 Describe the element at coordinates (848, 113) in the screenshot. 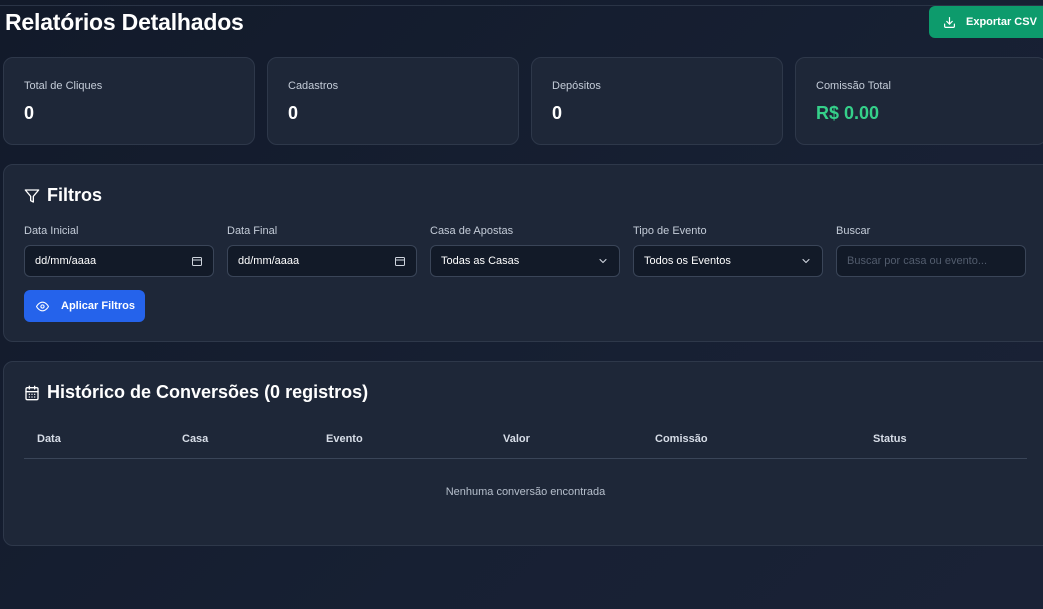

I see `stat-value: R$ 0.00` at that location.